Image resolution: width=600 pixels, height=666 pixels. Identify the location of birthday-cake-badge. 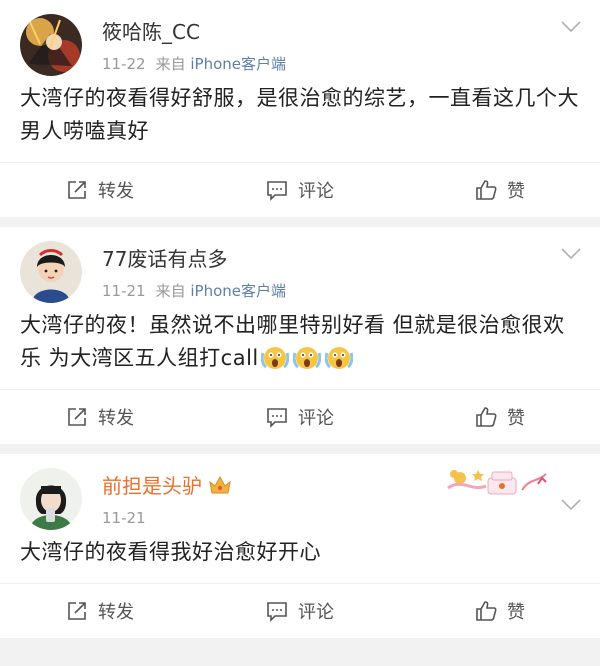
(497, 482).